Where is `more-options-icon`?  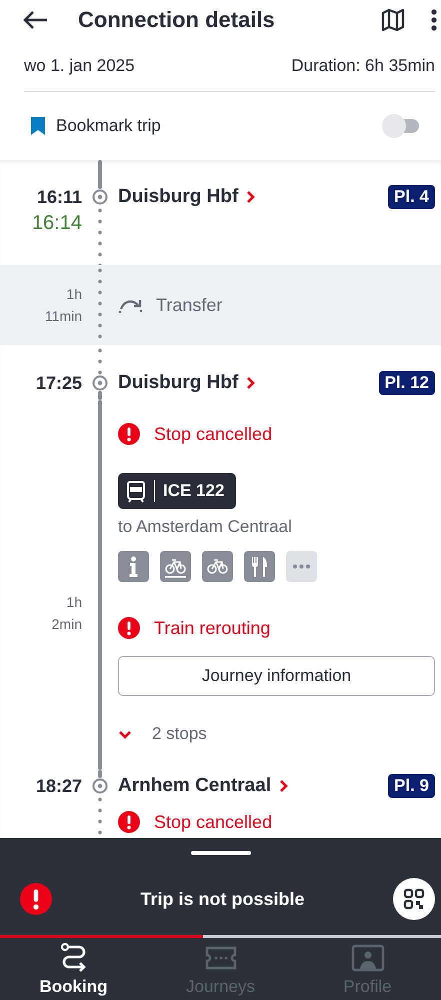
more-options-icon is located at coordinates (434, 20).